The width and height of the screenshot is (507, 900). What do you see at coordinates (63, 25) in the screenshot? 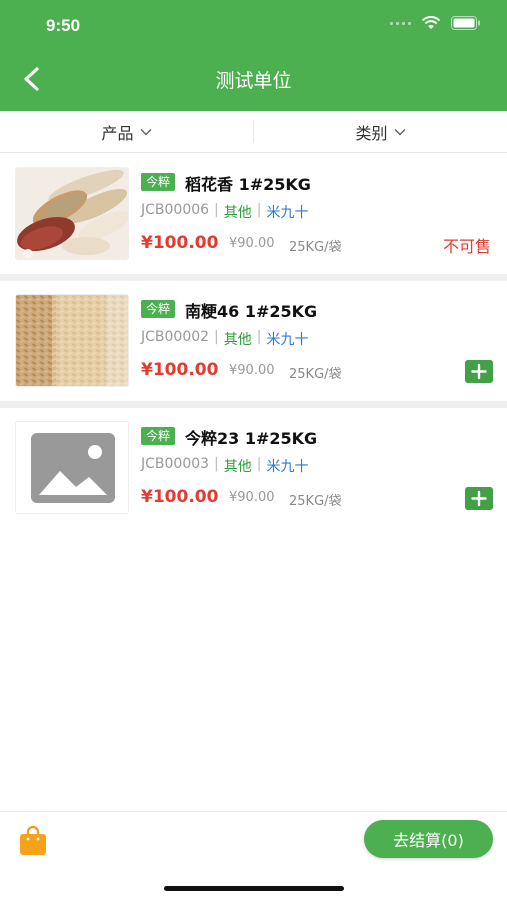
I see `status-time: 9:50` at bounding box center [63, 25].